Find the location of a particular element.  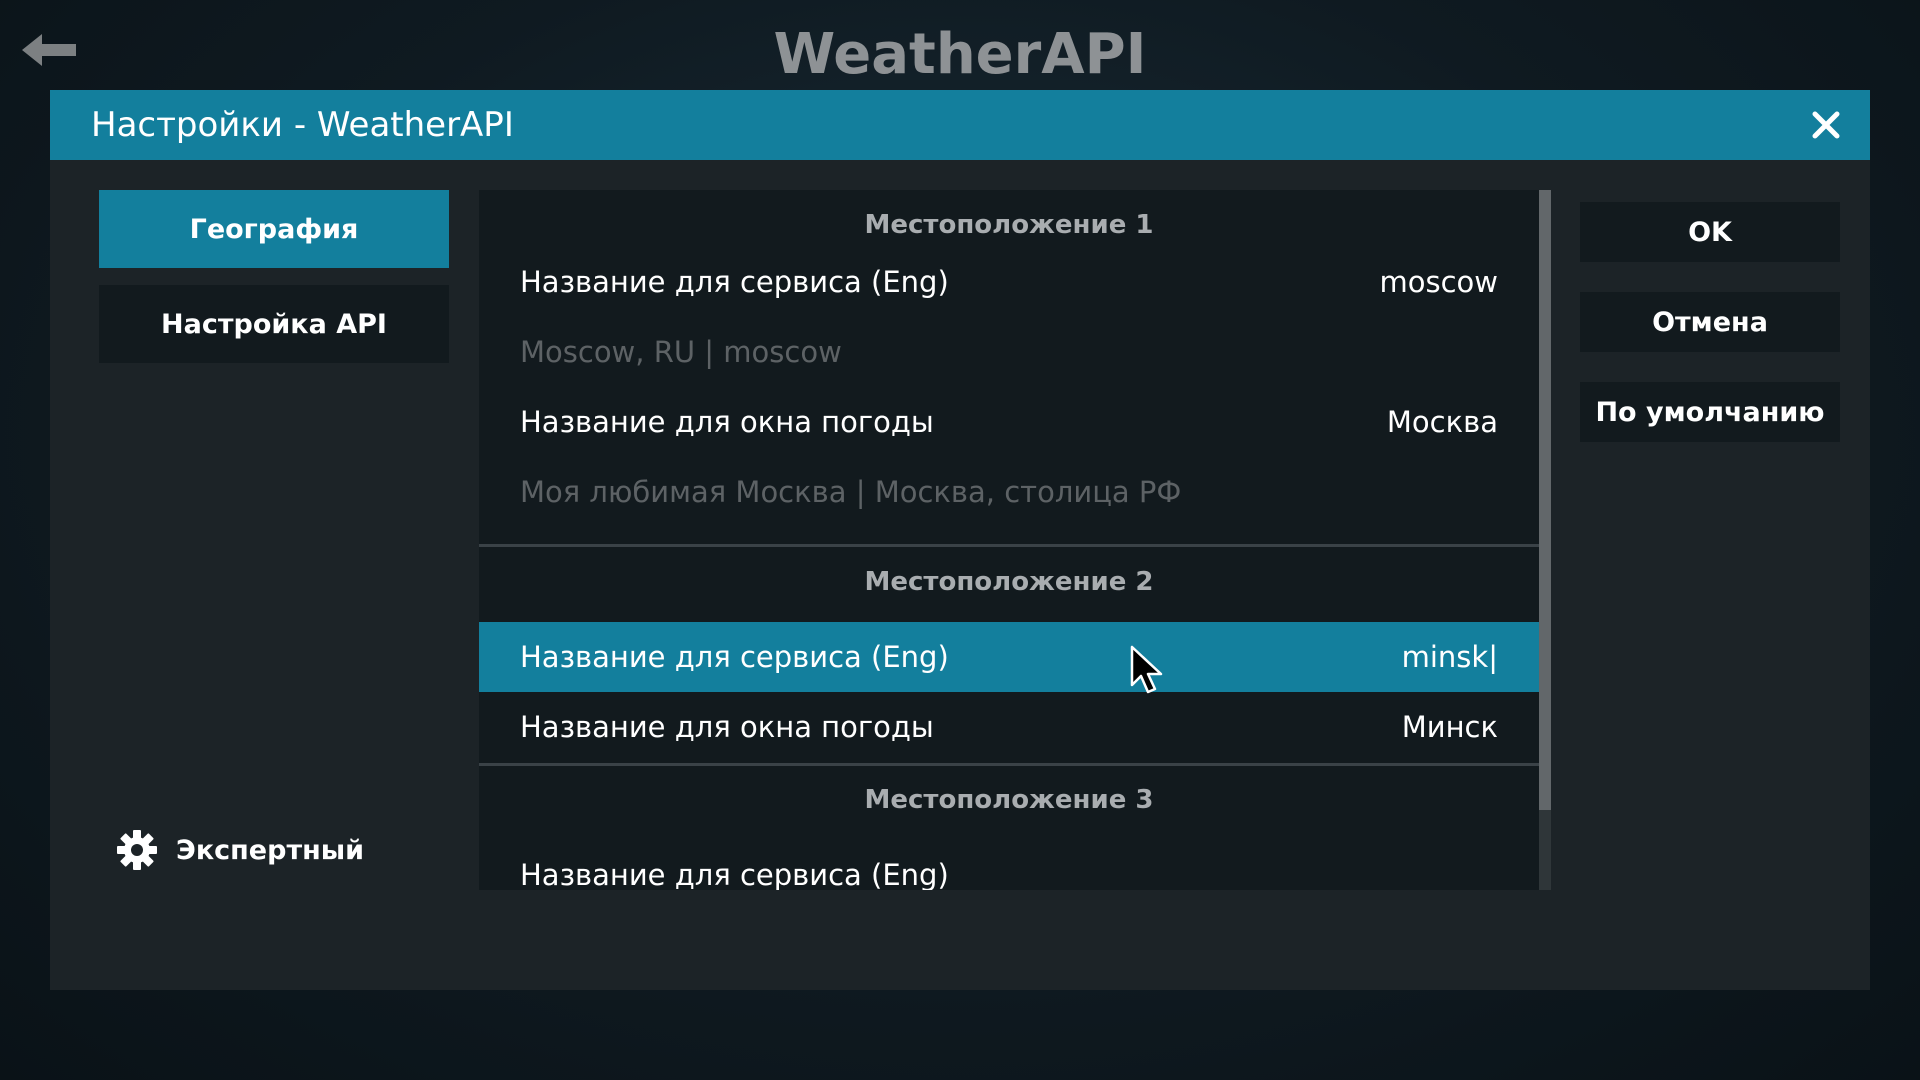

close-button is located at coordinates (1826, 125).